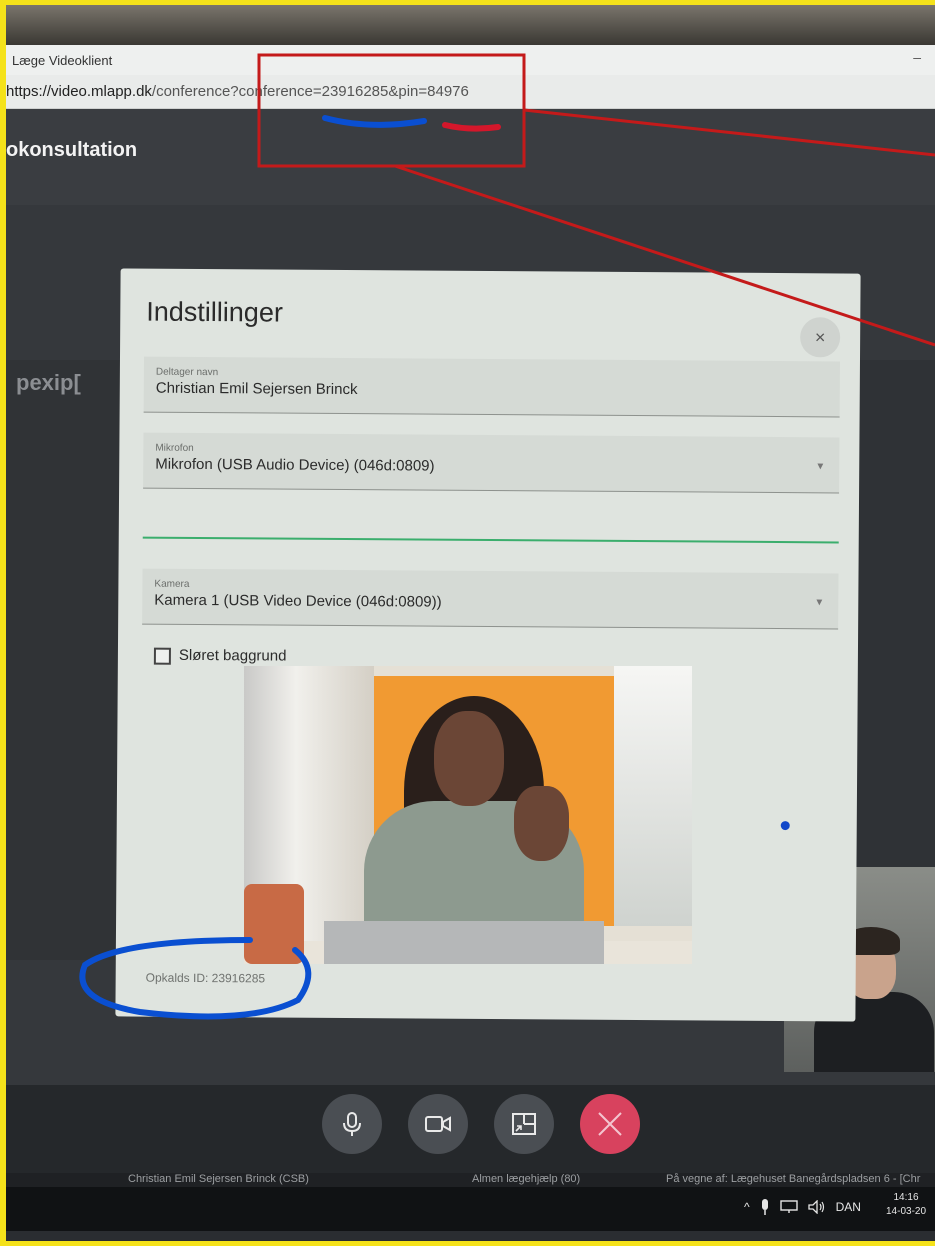 The height and width of the screenshot is (1246, 935). I want to click on clock-time: 14:16, so click(906, 1197).